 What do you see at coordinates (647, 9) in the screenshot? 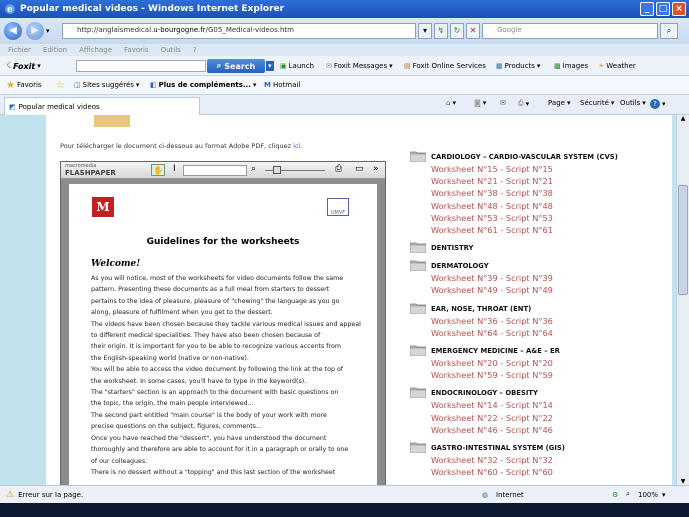
I see `minimize-button: _` at bounding box center [647, 9].